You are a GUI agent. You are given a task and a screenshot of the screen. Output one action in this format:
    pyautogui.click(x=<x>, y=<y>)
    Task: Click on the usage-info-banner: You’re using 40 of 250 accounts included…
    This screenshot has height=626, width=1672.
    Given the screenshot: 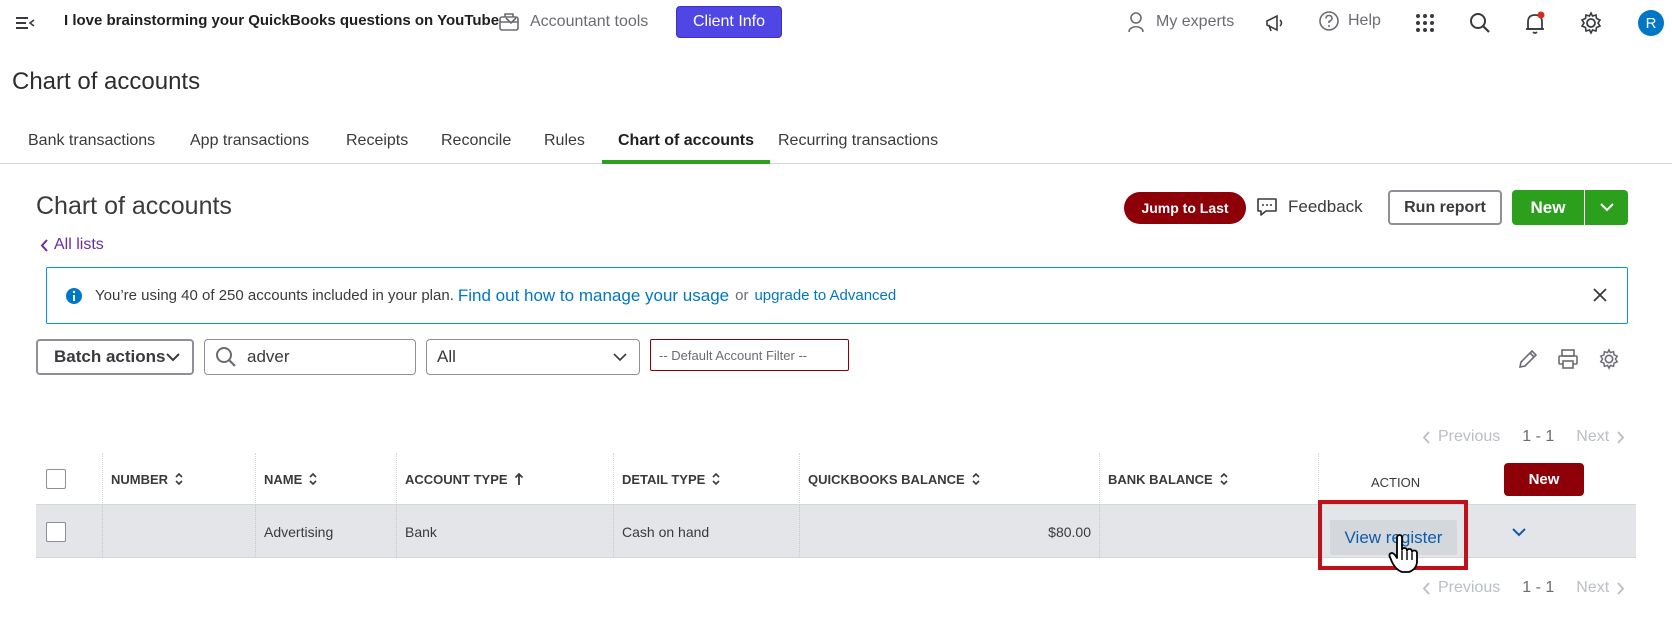 What is the action you would take?
    pyautogui.click(x=837, y=295)
    